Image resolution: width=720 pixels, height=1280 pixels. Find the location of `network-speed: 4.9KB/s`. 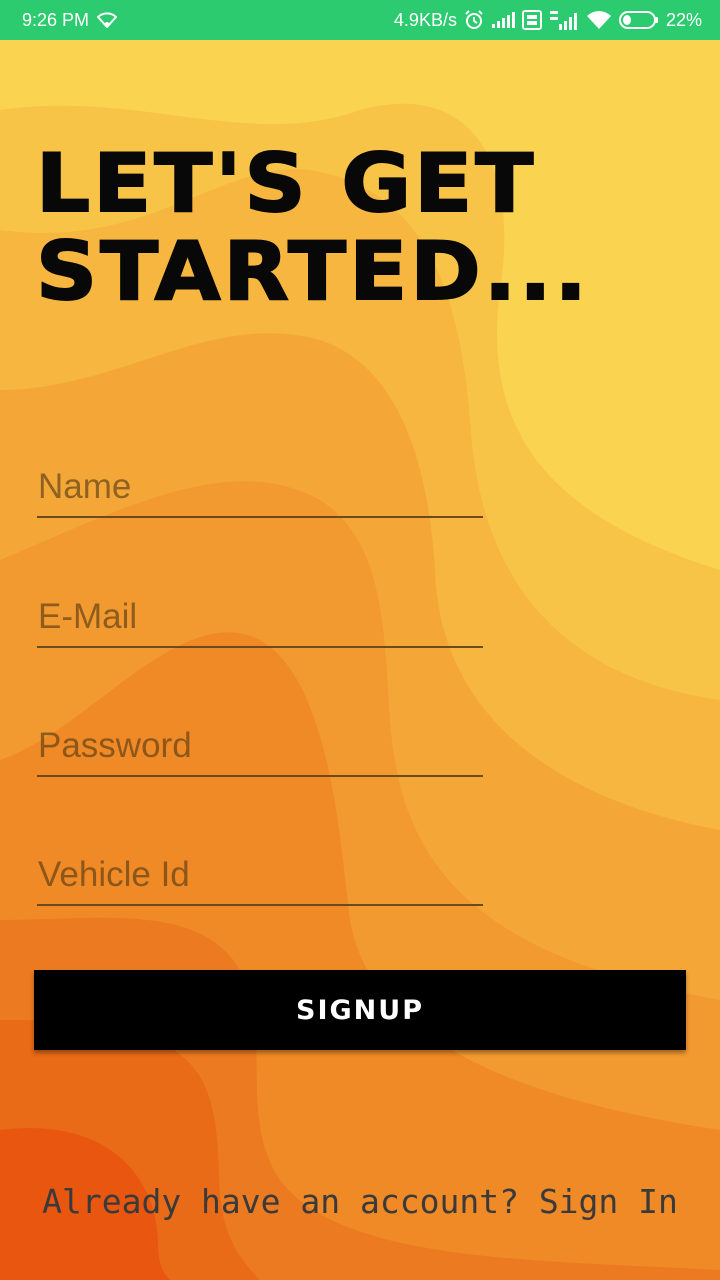

network-speed: 4.9KB/s is located at coordinates (425, 19).